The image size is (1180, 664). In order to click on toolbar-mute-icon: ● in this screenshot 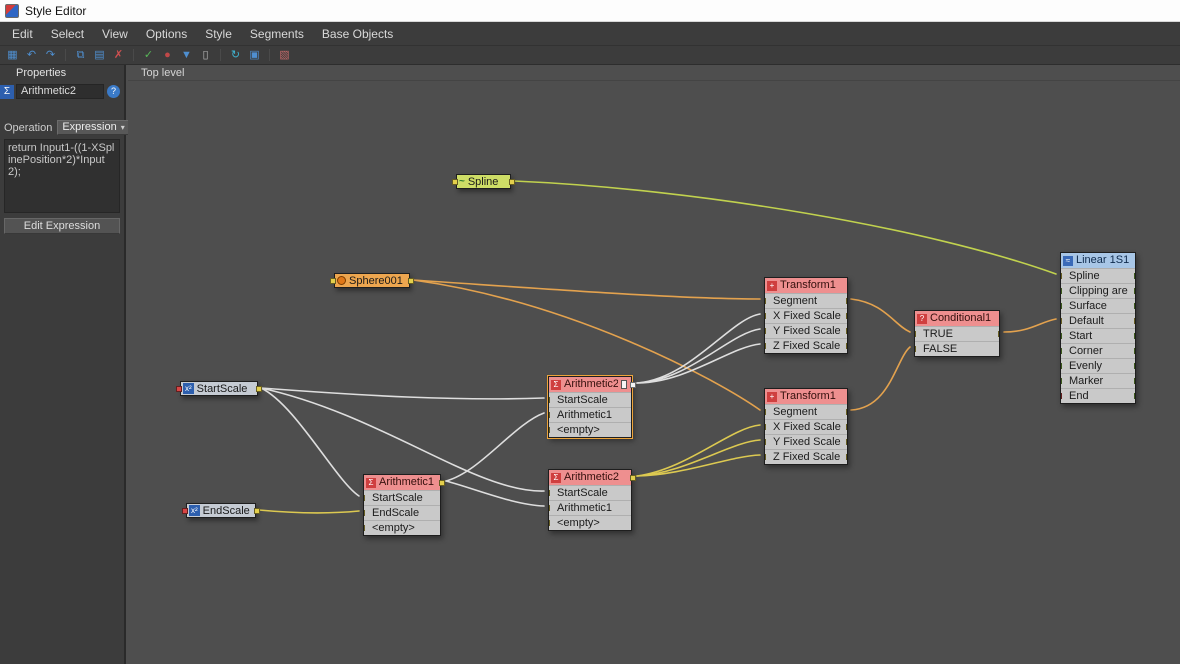, I will do `click(167, 55)`.